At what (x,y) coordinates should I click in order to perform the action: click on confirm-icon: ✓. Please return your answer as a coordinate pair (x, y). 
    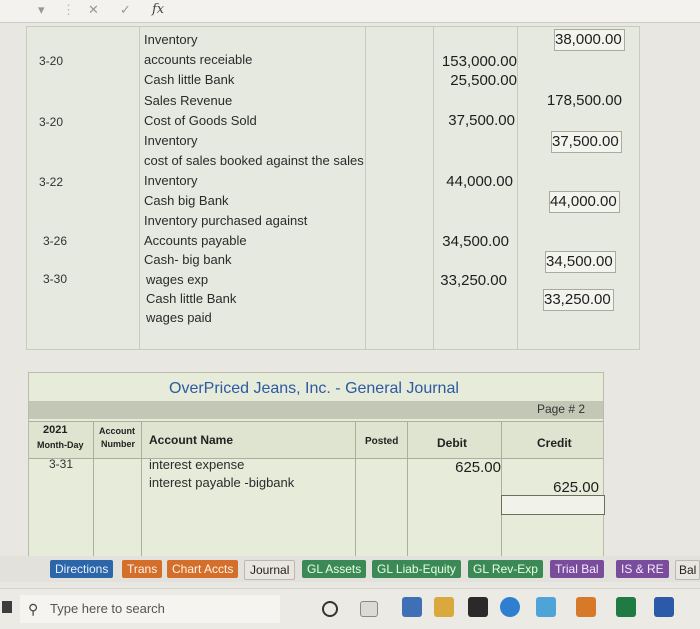
    Looking at the image, I should click on (125, 10).